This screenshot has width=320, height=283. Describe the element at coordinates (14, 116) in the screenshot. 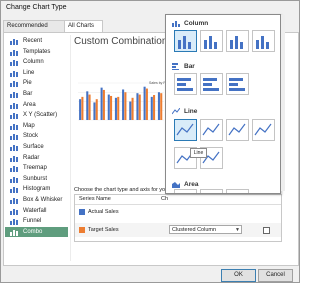

I see `scatter-chart-icon` at that location.